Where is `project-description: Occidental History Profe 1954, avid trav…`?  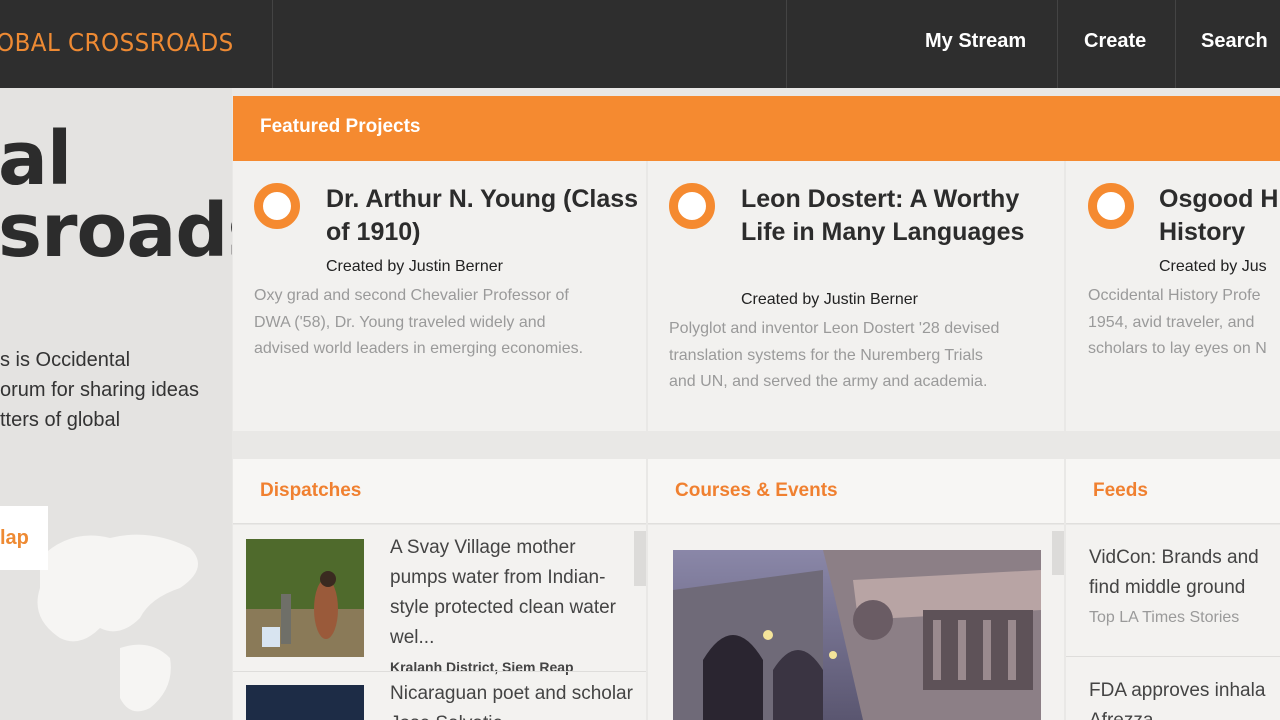 project-description: Occidental History Profe 1954, avid trav… is located at coordinates (1177, 322).